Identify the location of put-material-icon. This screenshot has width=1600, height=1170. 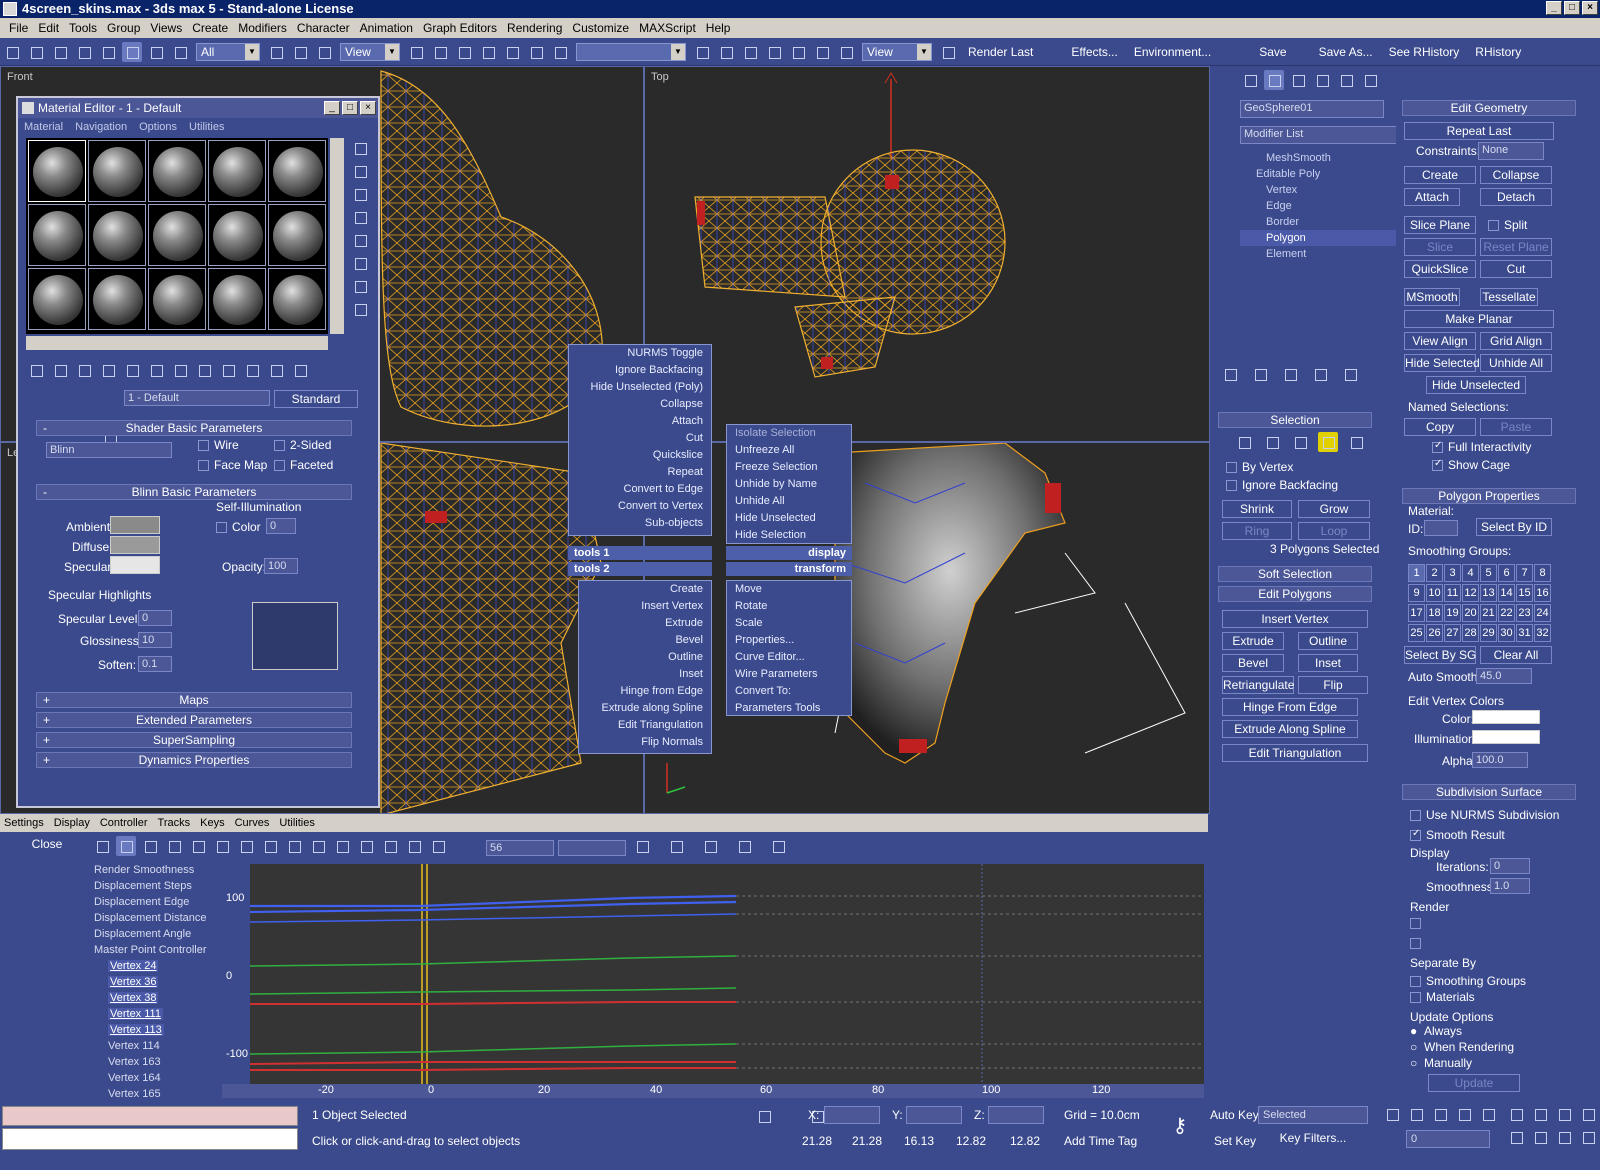
(60, 370).